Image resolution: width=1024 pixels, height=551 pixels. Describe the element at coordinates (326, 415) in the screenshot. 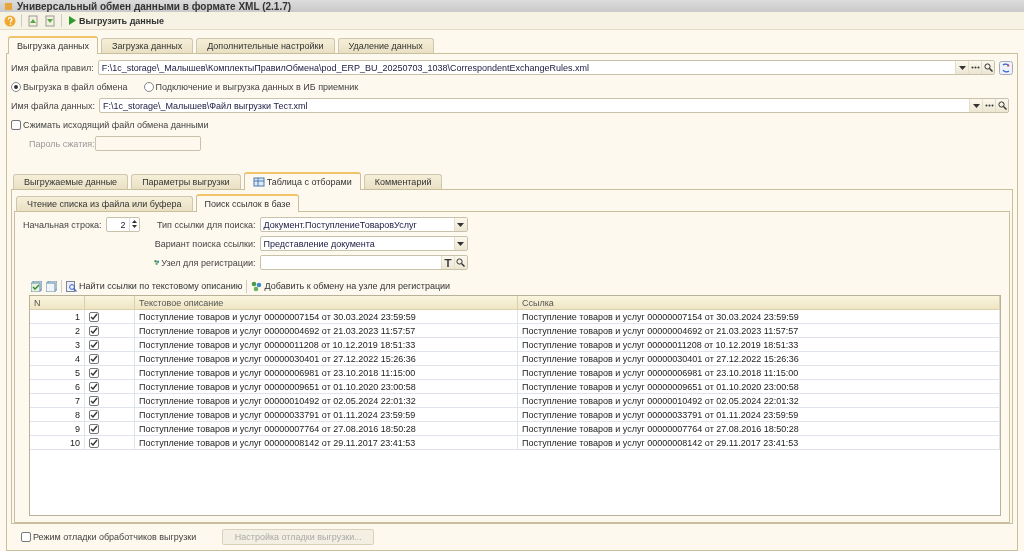

I see `table-cell: Поступление товаров и услуг 00000033791 от 01.11.2024 23:59:59` at that location.